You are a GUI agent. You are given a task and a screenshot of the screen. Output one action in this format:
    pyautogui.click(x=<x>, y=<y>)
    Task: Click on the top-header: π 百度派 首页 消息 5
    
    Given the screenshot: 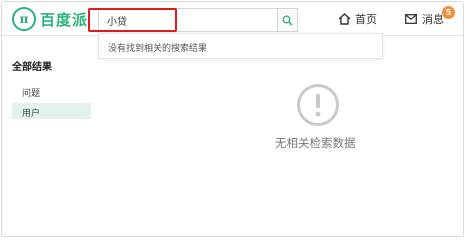 What is the action you would take?
    pyautogui.click(x=232, y=19)
    